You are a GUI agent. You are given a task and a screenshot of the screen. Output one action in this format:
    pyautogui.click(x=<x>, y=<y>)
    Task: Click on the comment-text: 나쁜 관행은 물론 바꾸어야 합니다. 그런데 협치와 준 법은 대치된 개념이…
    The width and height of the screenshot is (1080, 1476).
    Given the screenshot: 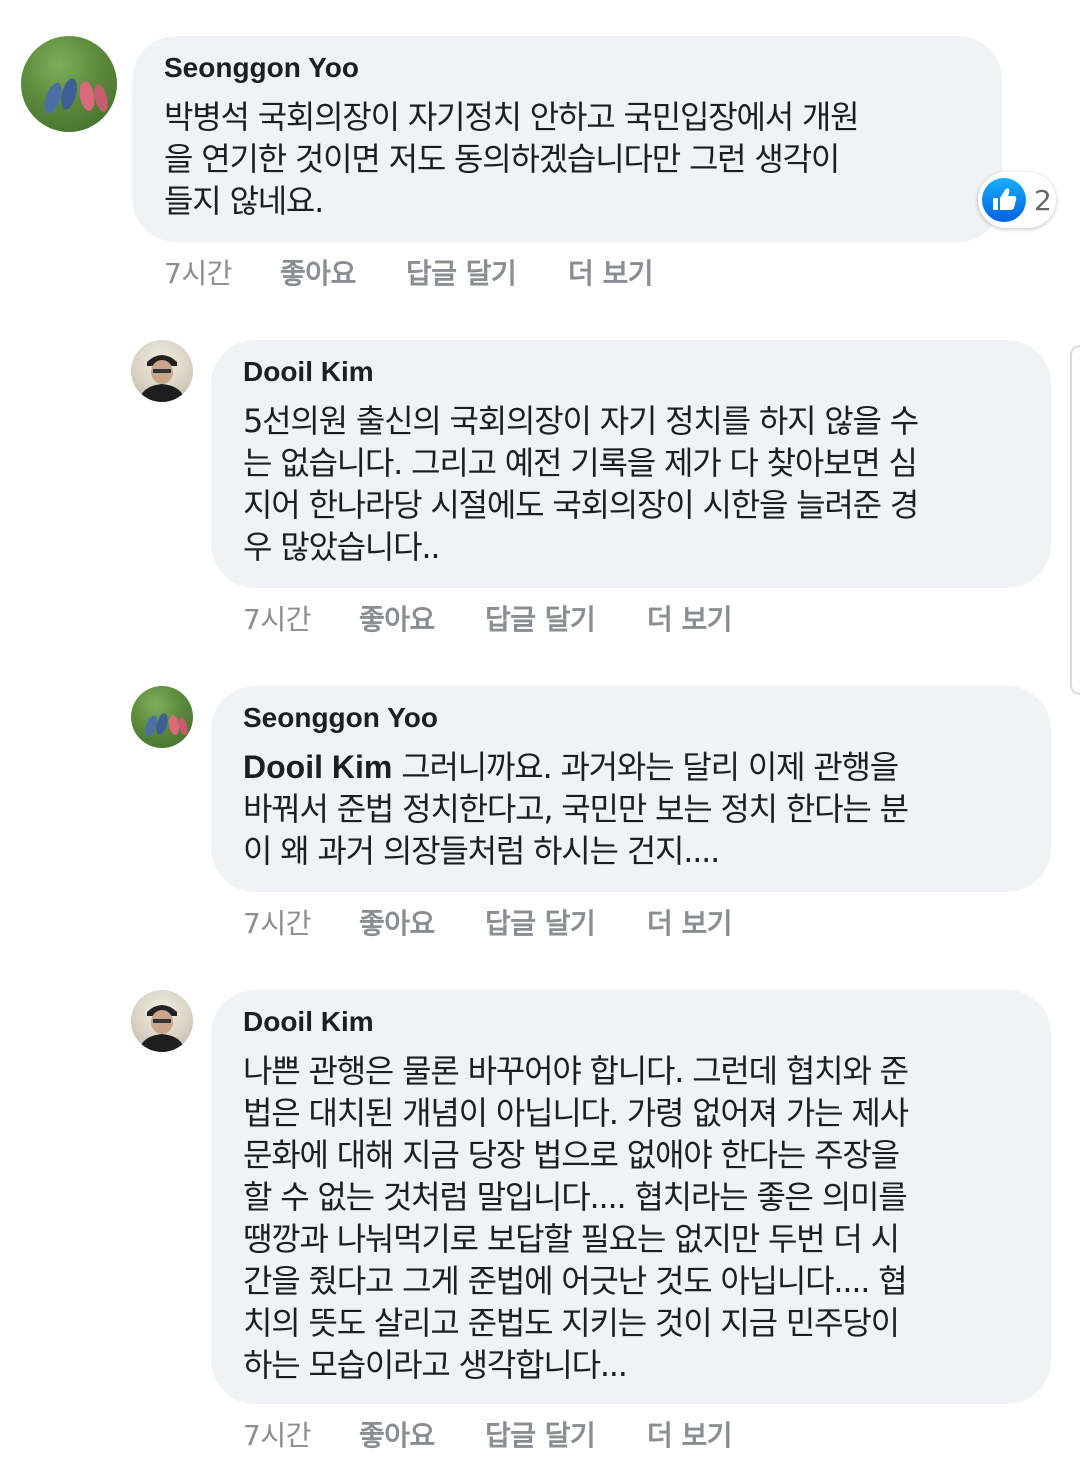 What is the action you would take?
    pyautogui.click(x=576, y=1218)
    